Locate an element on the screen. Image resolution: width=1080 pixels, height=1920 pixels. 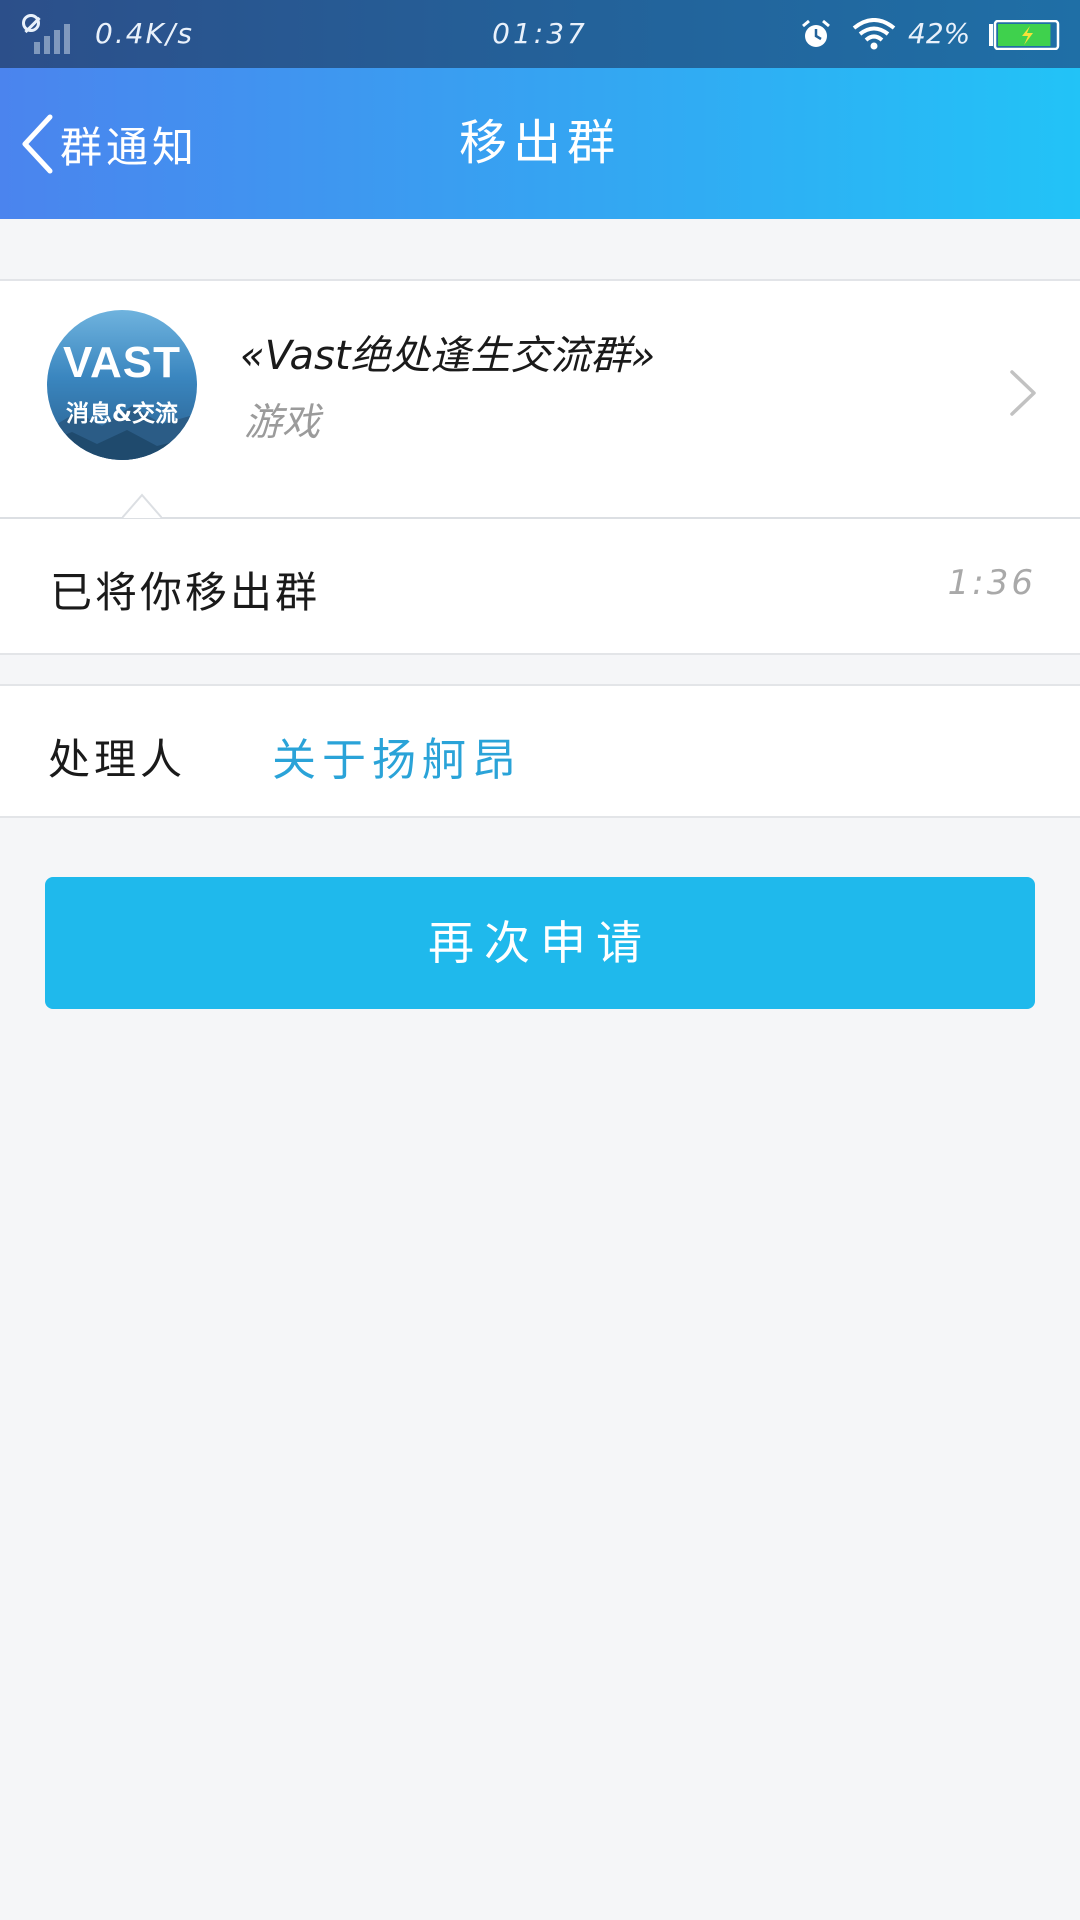
group-card: VAST 消息&交流 «Vast绝处逢生交流群» 游戏 is located at coordinates (540, 399).